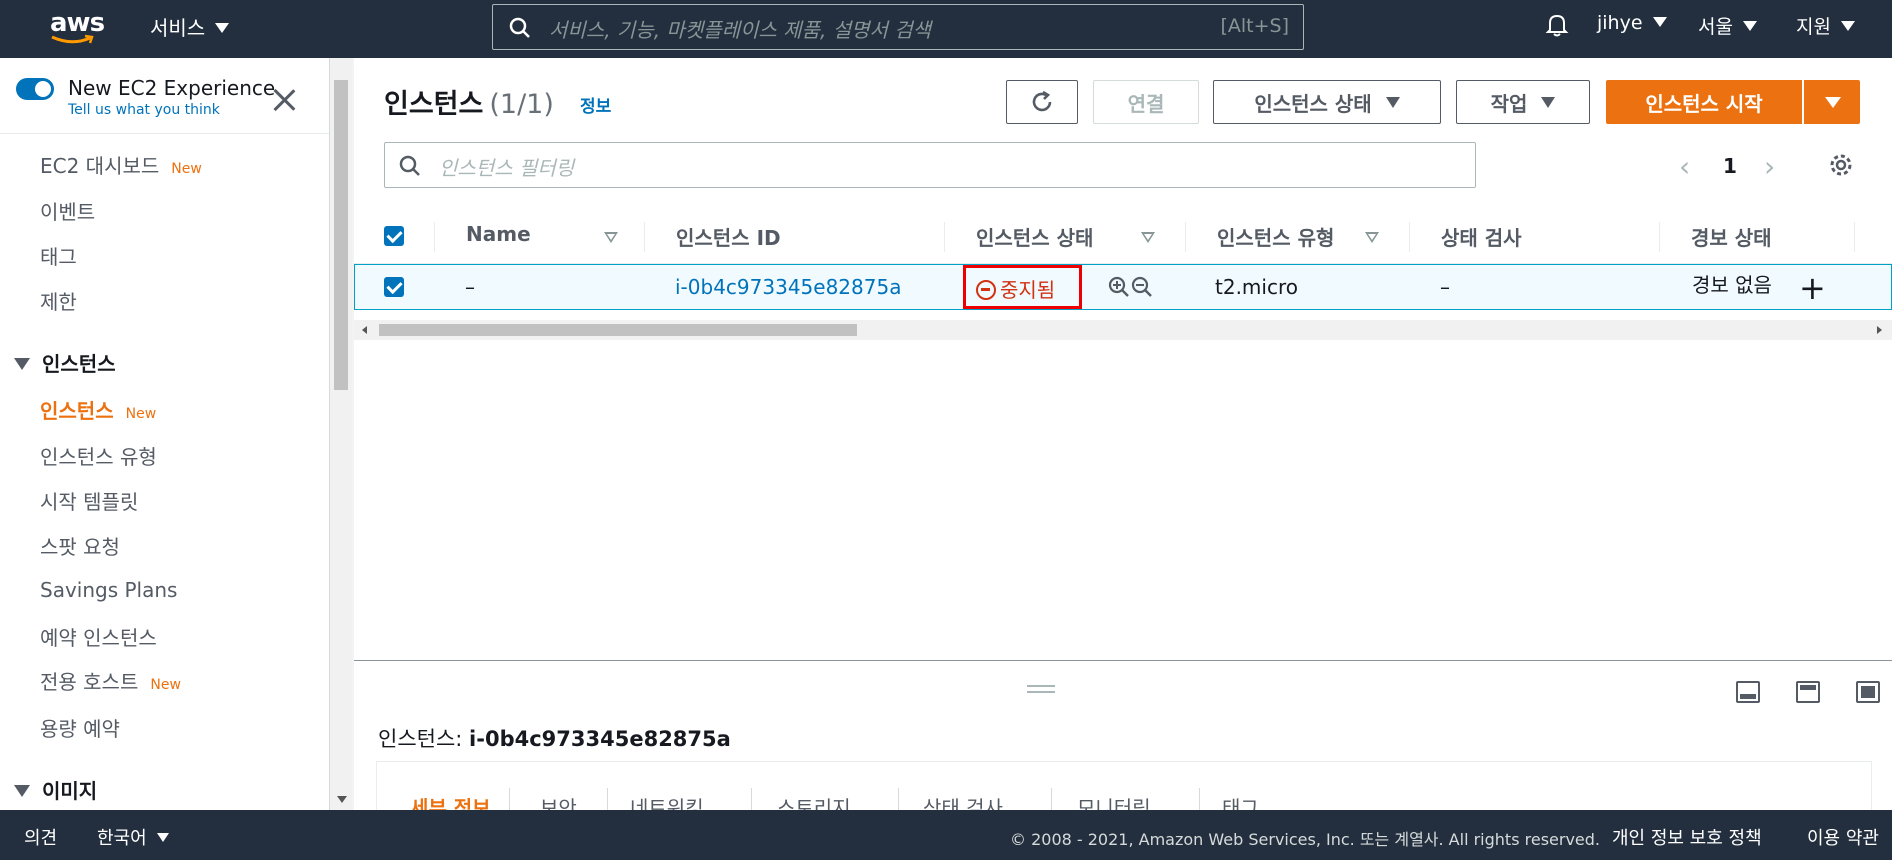 The width and height of the screenshot is (1892, 860). I want to click on connect-button: 연결, so click(1146, 102).